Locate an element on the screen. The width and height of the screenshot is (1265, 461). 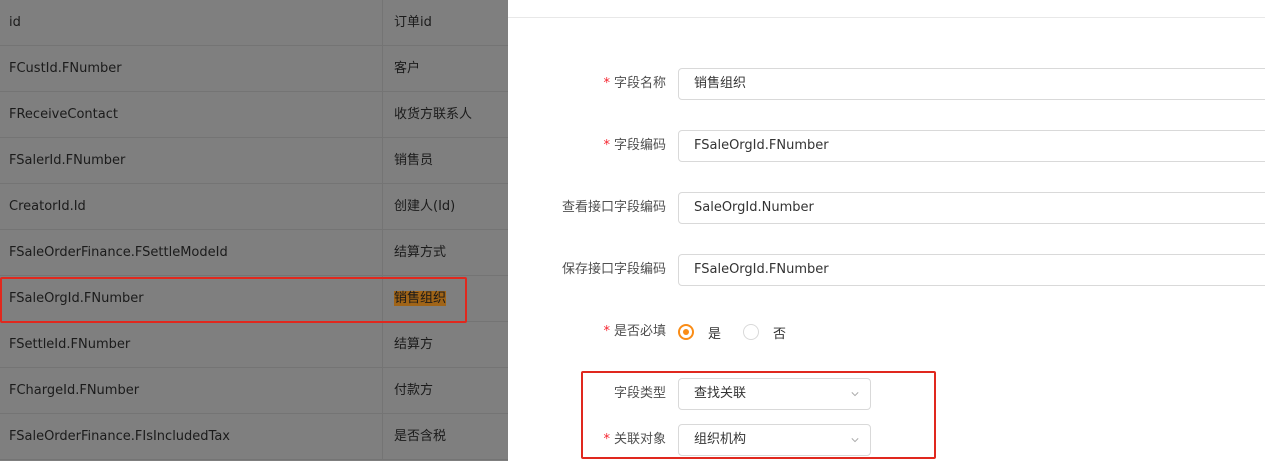
field-name-row: * 字段名称 销售组织 is located at coordinates (886, 84).